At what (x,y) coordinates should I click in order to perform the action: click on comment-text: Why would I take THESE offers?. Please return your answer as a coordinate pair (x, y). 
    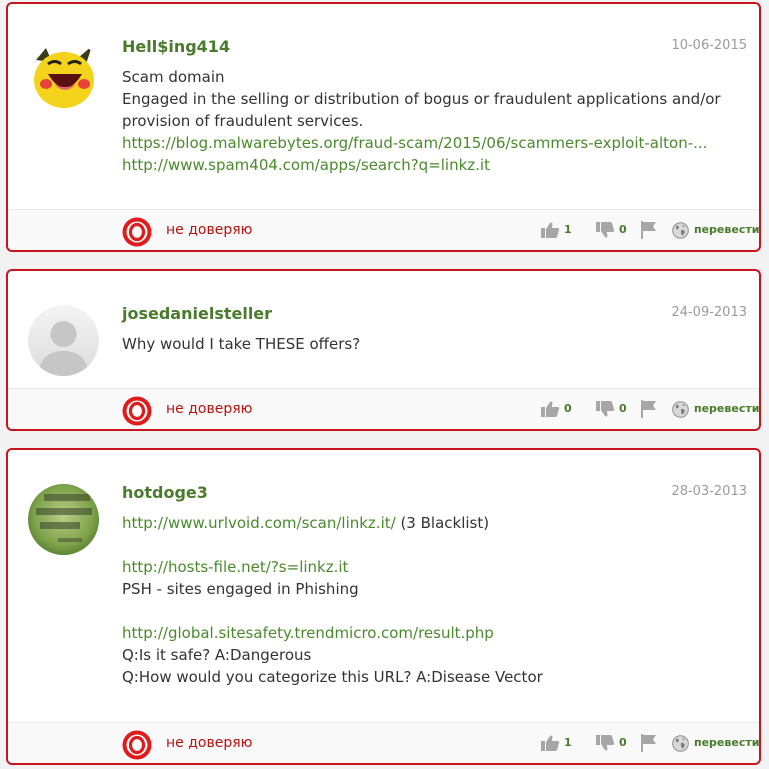
    Looking at the image, I should click on (241, 344).